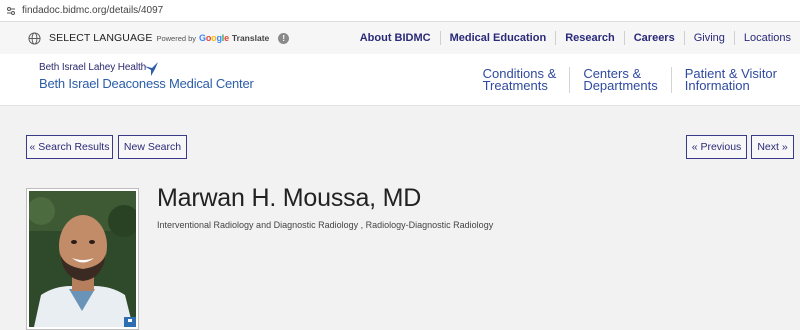 The image size is (800, 330). I want to click on doctor-photo-frame, so click(82, 259).